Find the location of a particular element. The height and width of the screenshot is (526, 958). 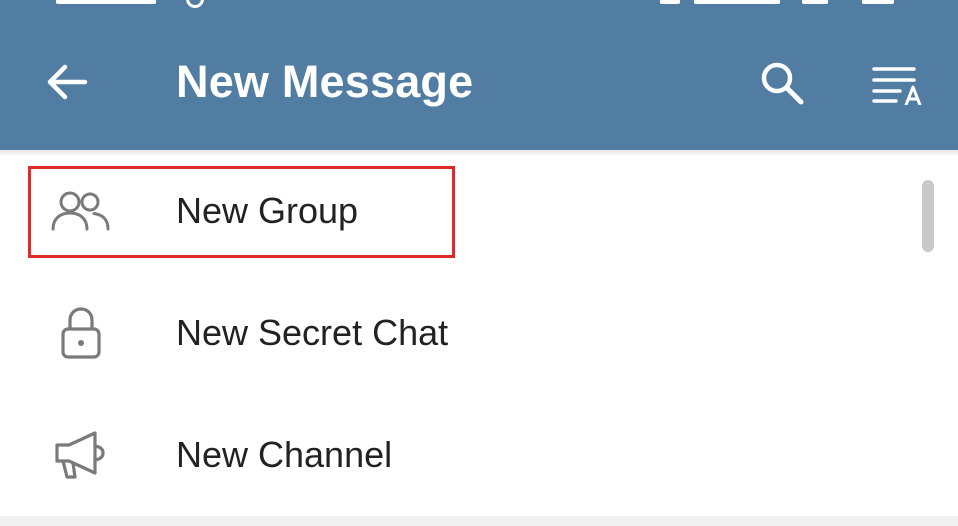

megaphone-icon is located at coordinates (81, 455).